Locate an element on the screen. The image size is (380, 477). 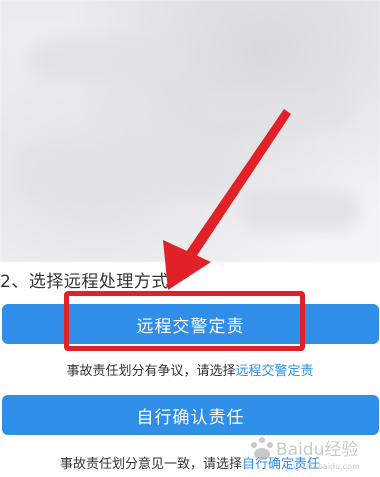
self-hint-link: 自行确定责任 is located at coordinates (281, 464).